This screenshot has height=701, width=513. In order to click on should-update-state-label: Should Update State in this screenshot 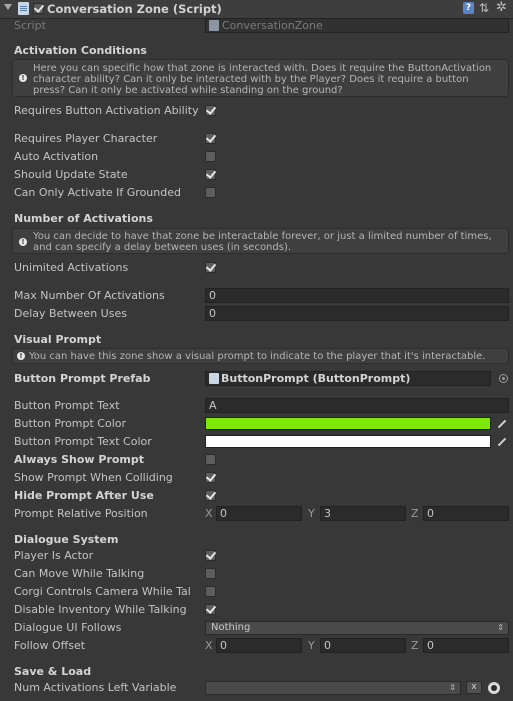, I will do `click(71, 174)`.